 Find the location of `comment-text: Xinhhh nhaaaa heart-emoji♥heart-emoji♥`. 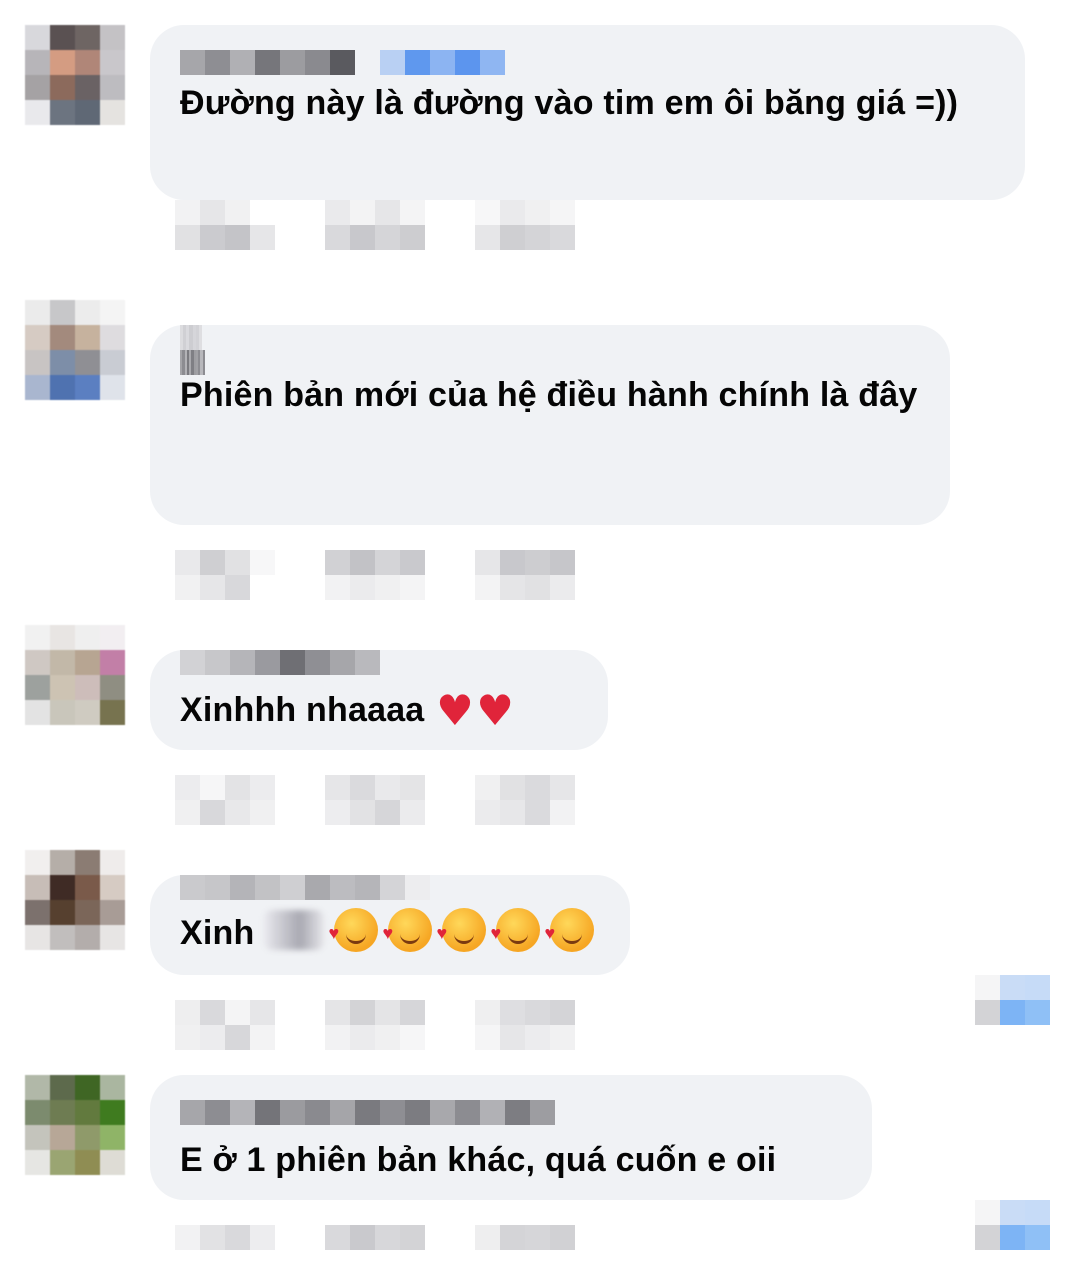

comment-text: Xinhhh nhaaaa heart-emoji♥heart-emoji♥ is located at coordinates (379, 717).